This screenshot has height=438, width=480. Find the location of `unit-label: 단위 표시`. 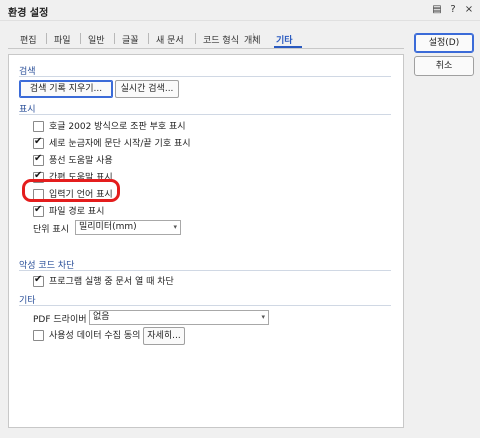

unit-label: 단위 표시 is located at coordinates (51, 230).